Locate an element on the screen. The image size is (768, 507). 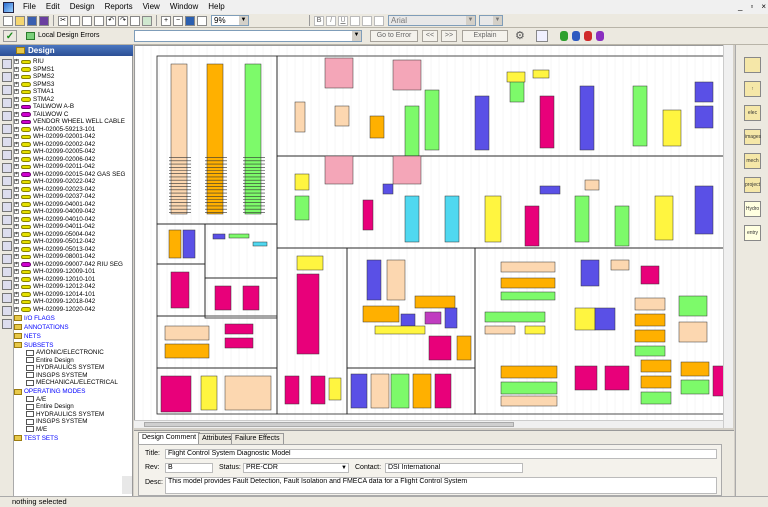
align-center-icon is located at coordinates (367, 20).